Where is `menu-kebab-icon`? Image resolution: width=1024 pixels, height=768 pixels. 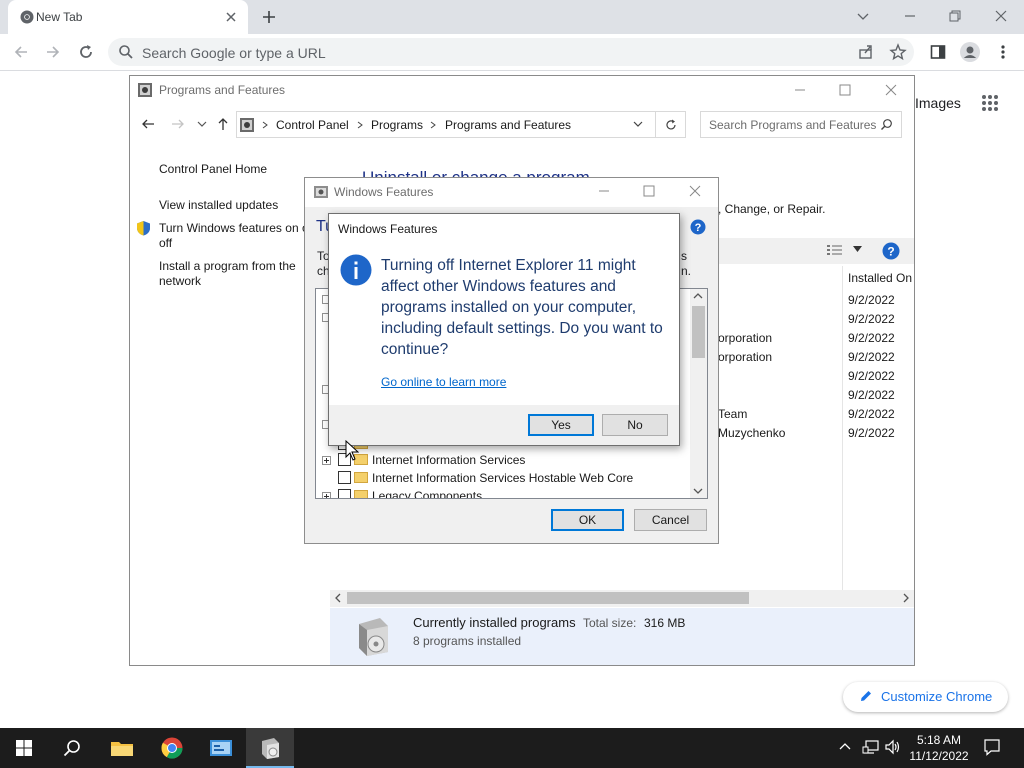 menu-kebab-icon is located at coordinates (1003, 52).